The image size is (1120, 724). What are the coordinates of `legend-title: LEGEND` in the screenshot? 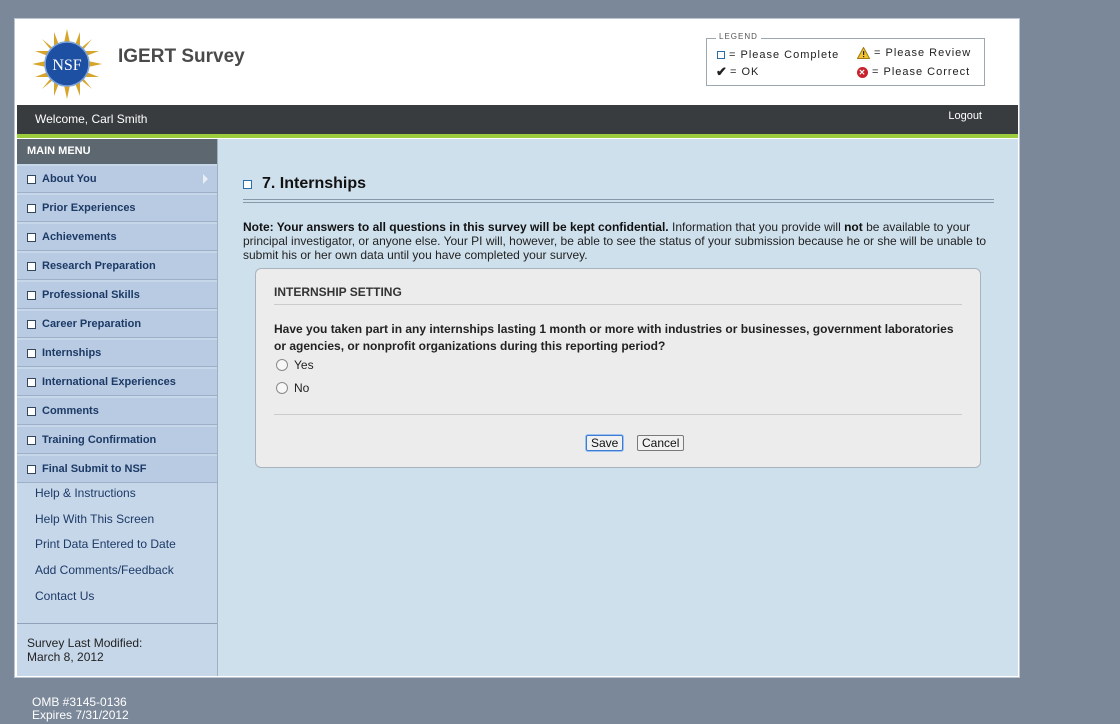 It's located at (738, 36).